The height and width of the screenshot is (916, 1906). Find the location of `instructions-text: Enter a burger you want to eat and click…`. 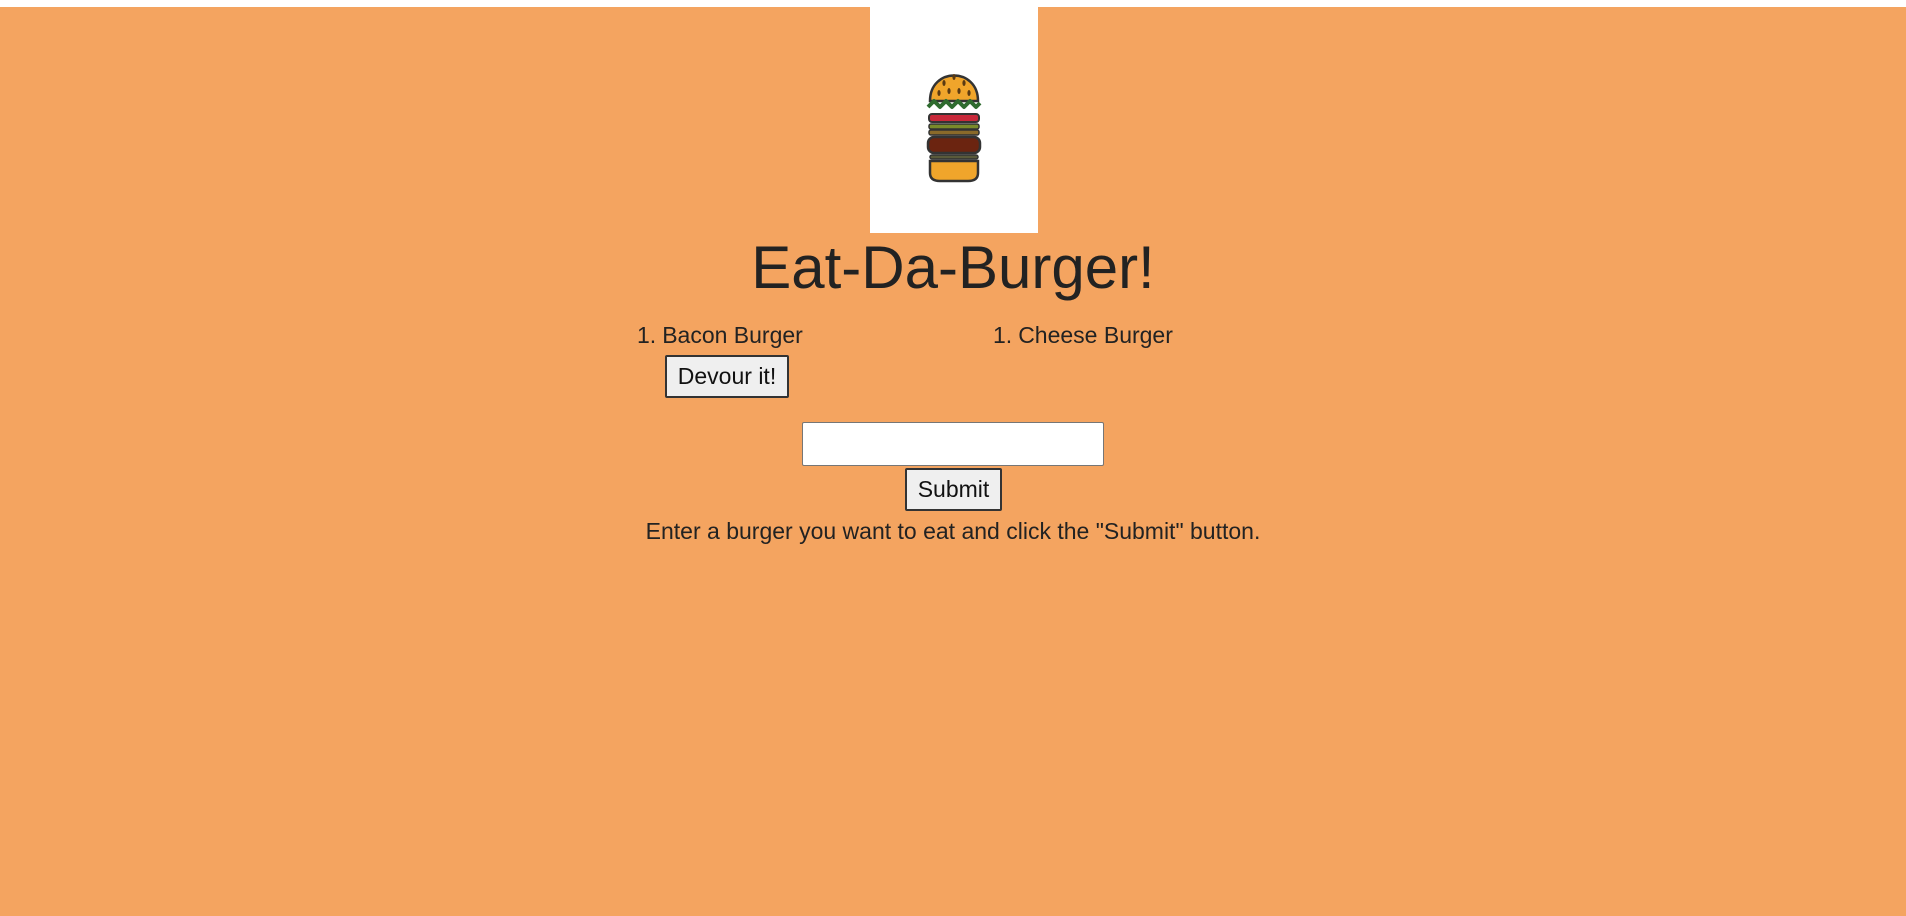

instructions-text: Enter a burger you want to eat and click… is located at coordinates (953, 531).